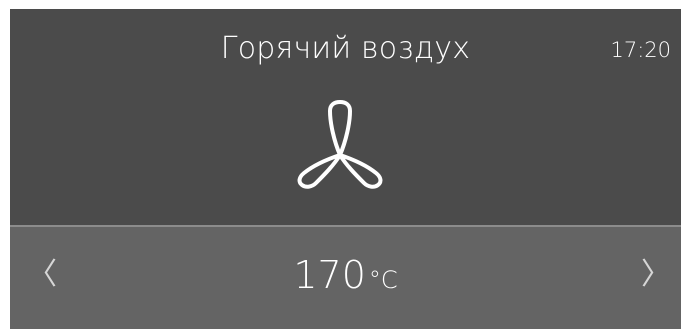 This screenshot has width=681, height=329. I want to click on chevron-right-icon: 〉, so click(656, 275).